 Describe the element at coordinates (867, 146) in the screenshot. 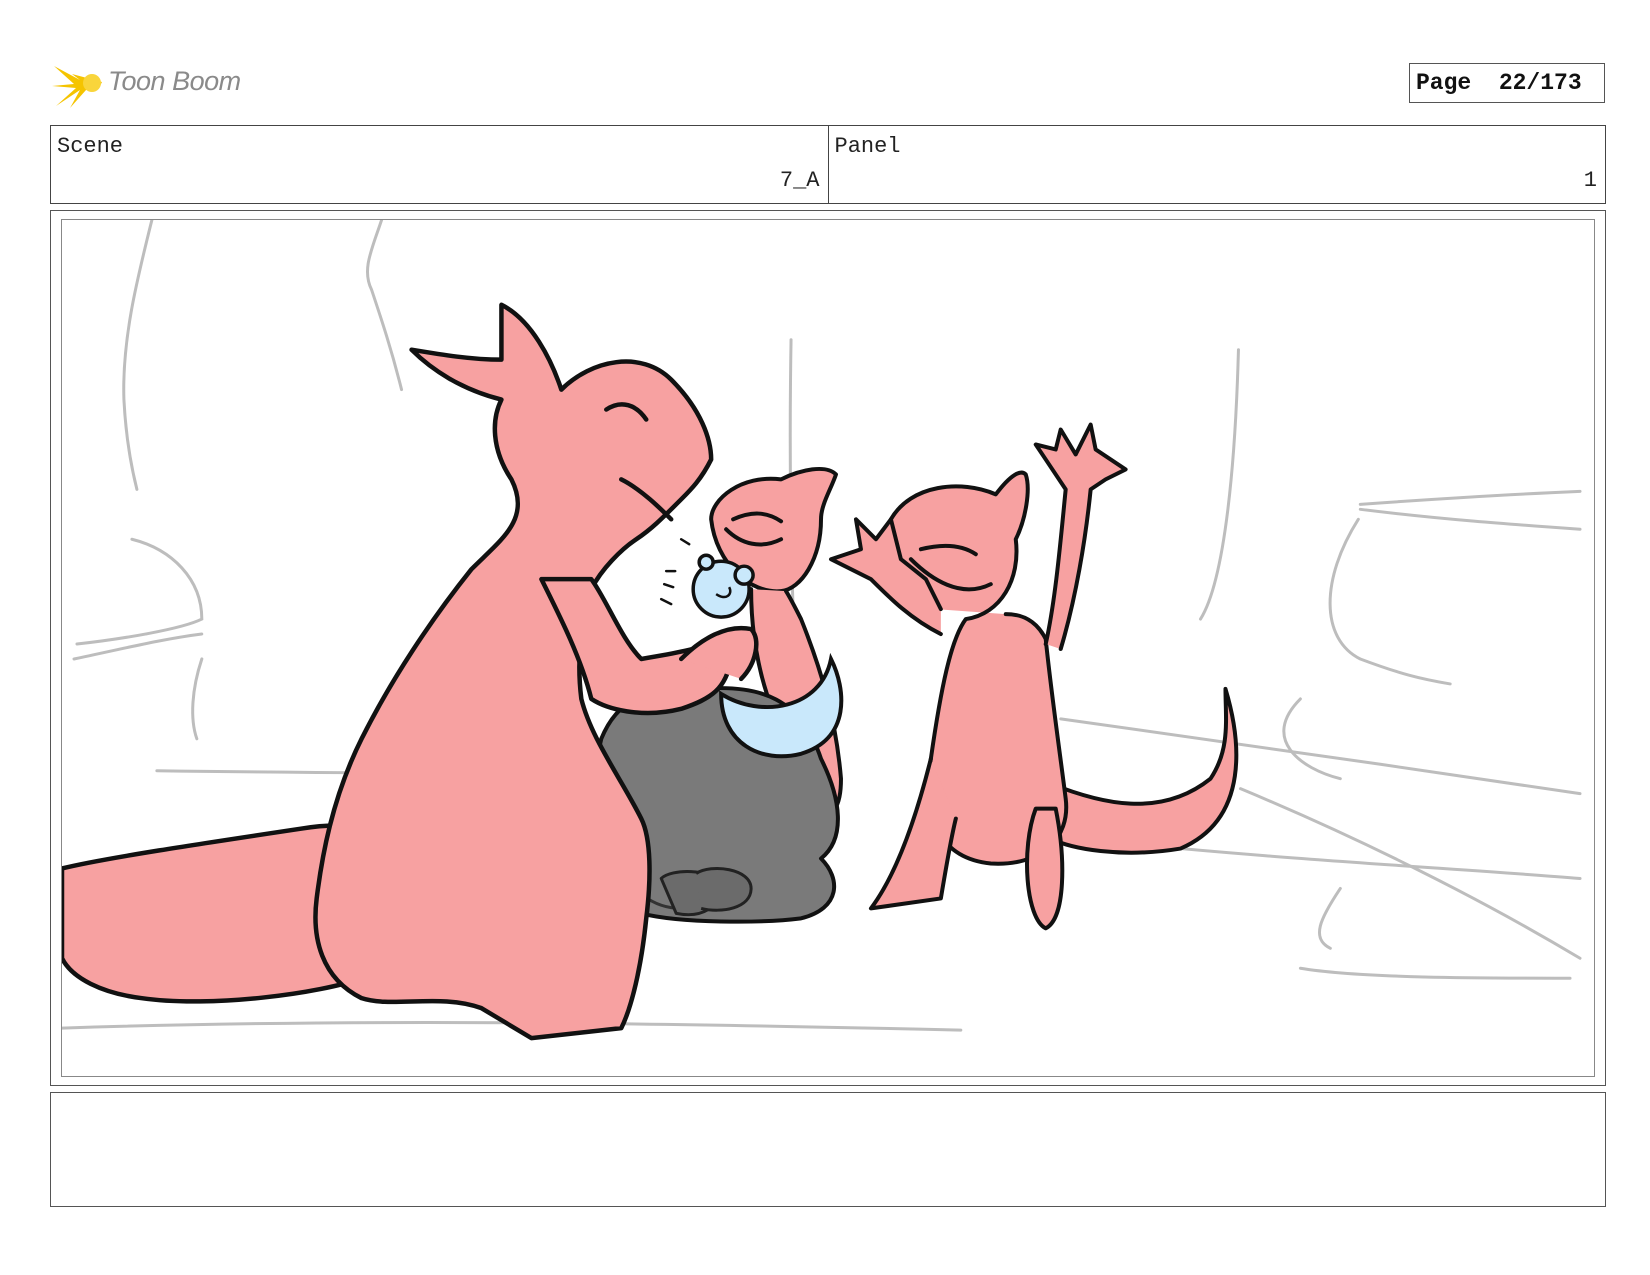

I see `panel-label: Panel` at that location.